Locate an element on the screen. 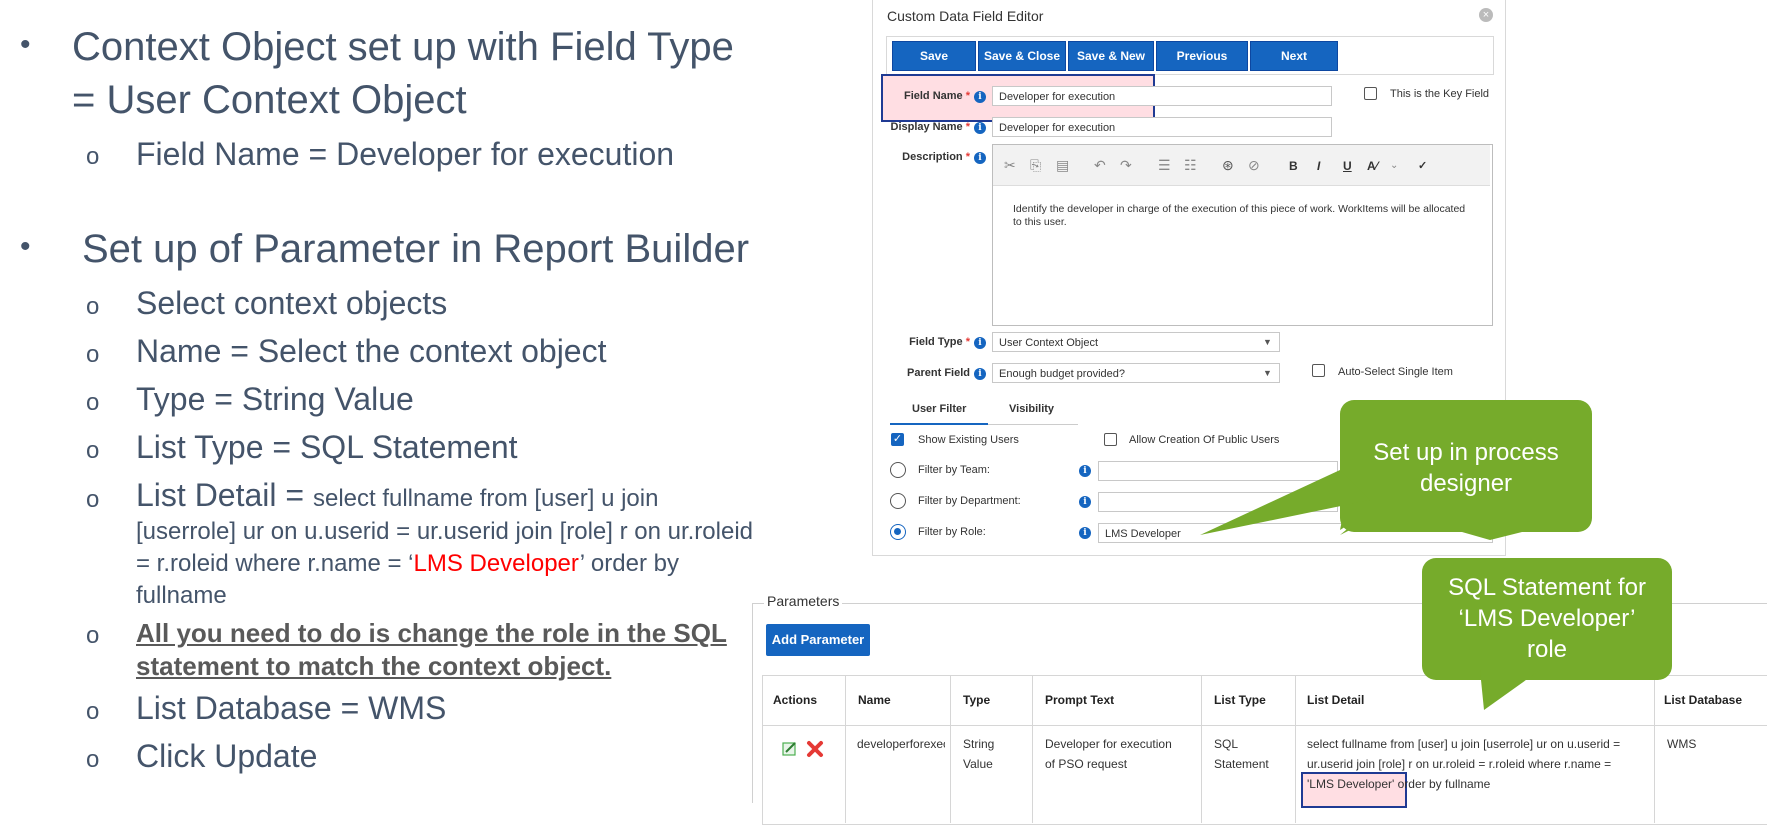 The height and width of the screenshot is (825, 1767). row-detail-line3b: order by fullname is located at coordinates (1442, 784).